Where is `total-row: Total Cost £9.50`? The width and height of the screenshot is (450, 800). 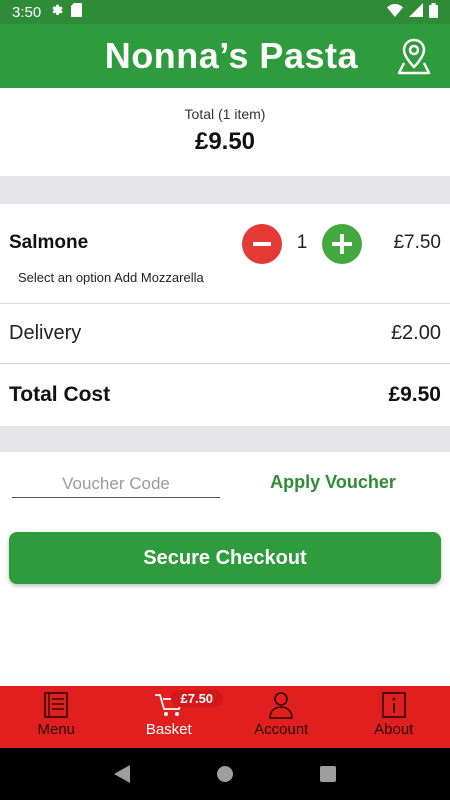
total-row: Total Cost £9.50 is located at coordinates (225, 395).